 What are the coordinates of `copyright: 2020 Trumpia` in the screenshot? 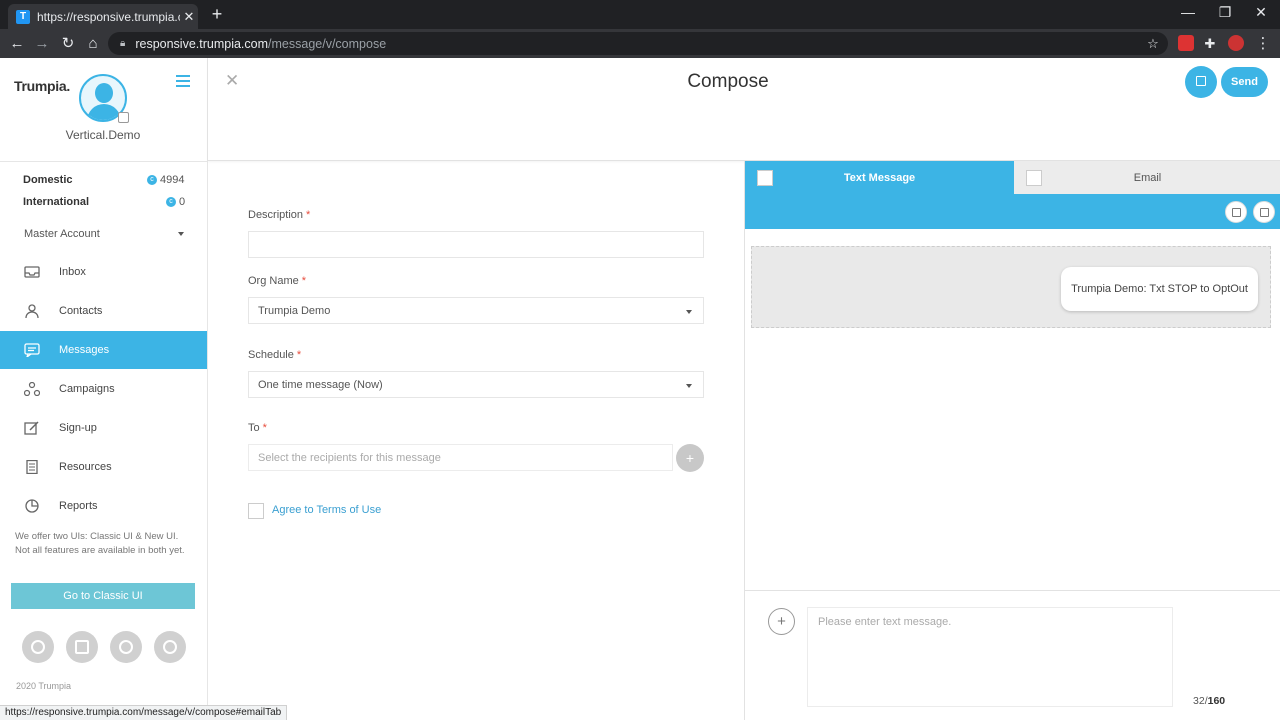 It's located at (44, 686).